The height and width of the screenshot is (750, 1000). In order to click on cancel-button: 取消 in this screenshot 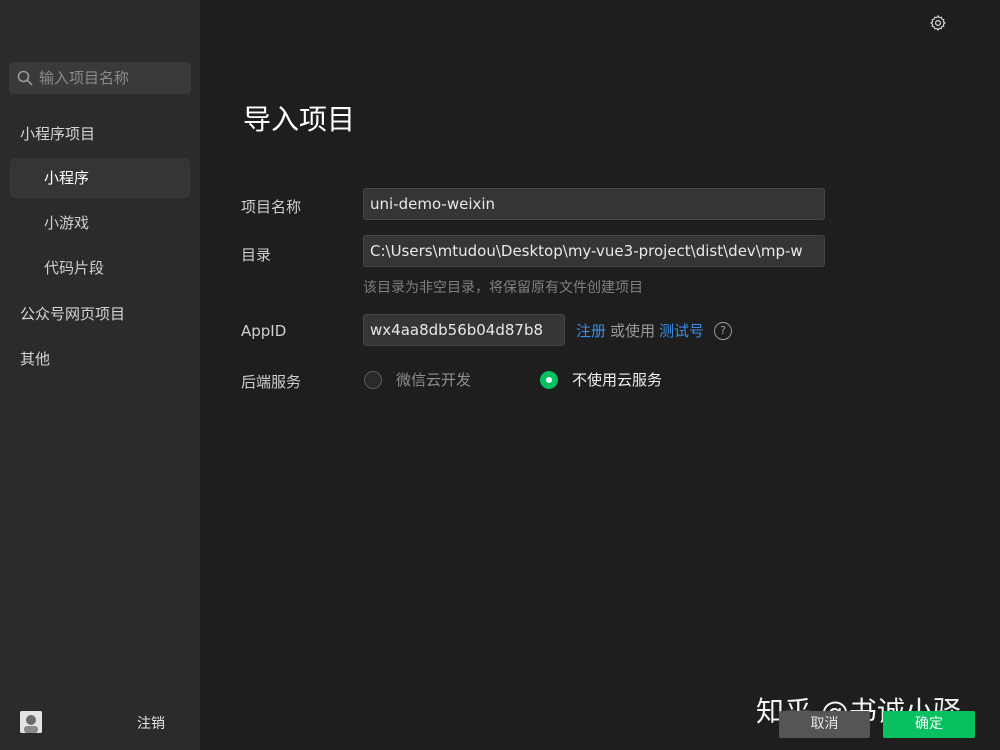, I will do `click(824, 724)`.